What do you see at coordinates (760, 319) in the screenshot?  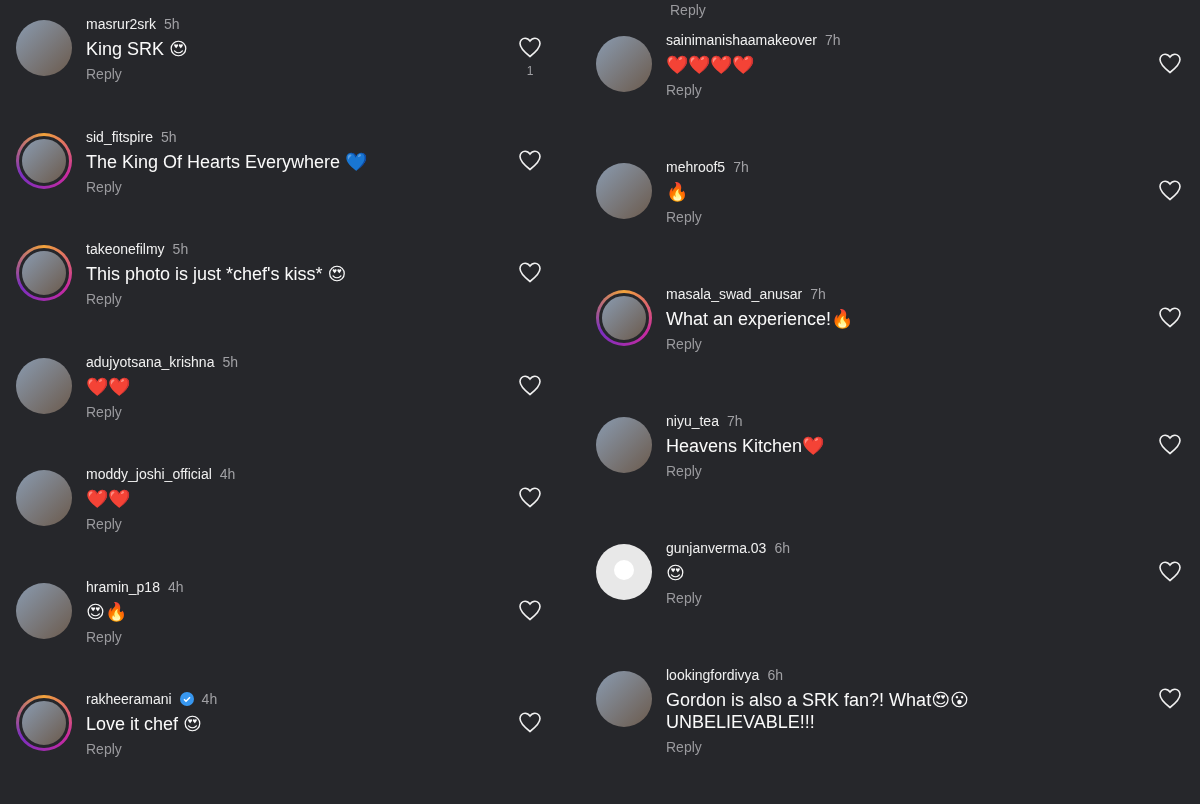 I see `comment-text: What an experience!🔥` at bounding box center [760, 319].